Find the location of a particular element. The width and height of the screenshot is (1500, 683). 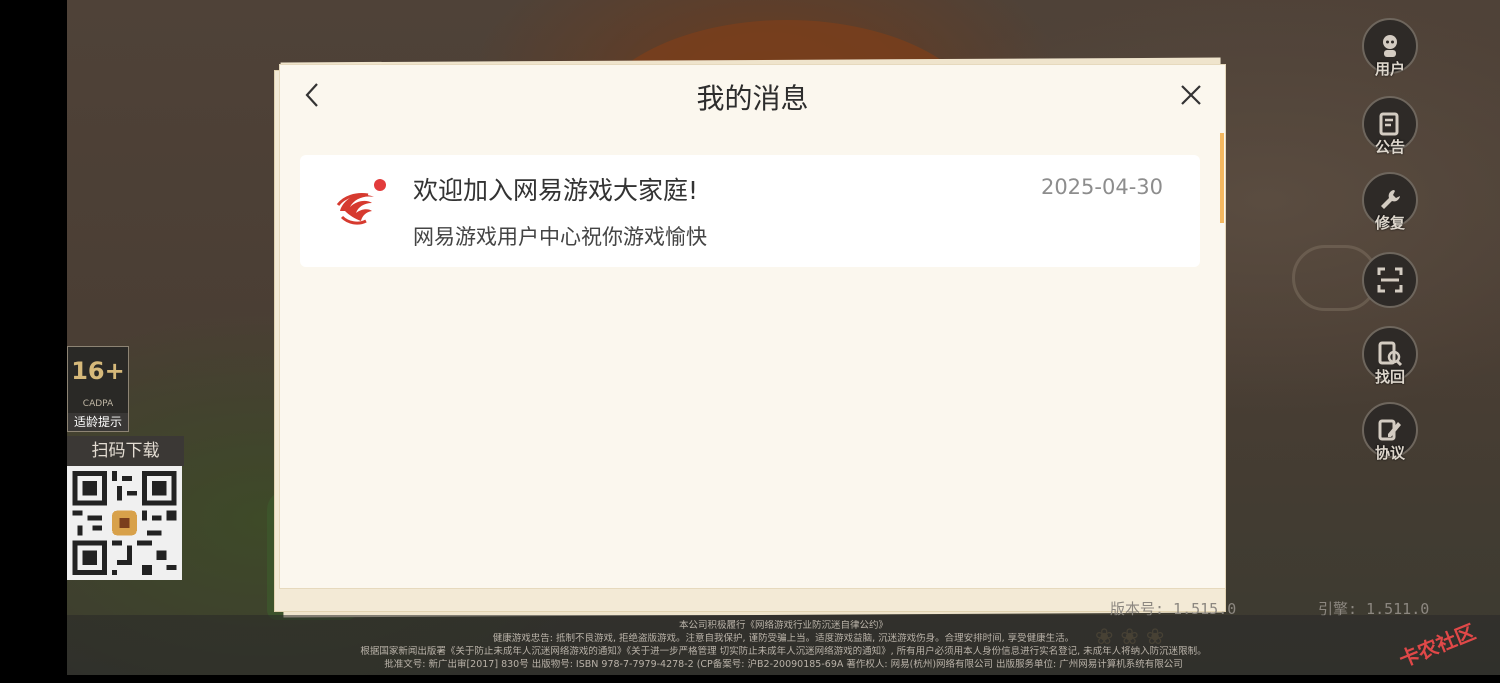

side-button-label: 找回 is located at coordinates (1389, 377).